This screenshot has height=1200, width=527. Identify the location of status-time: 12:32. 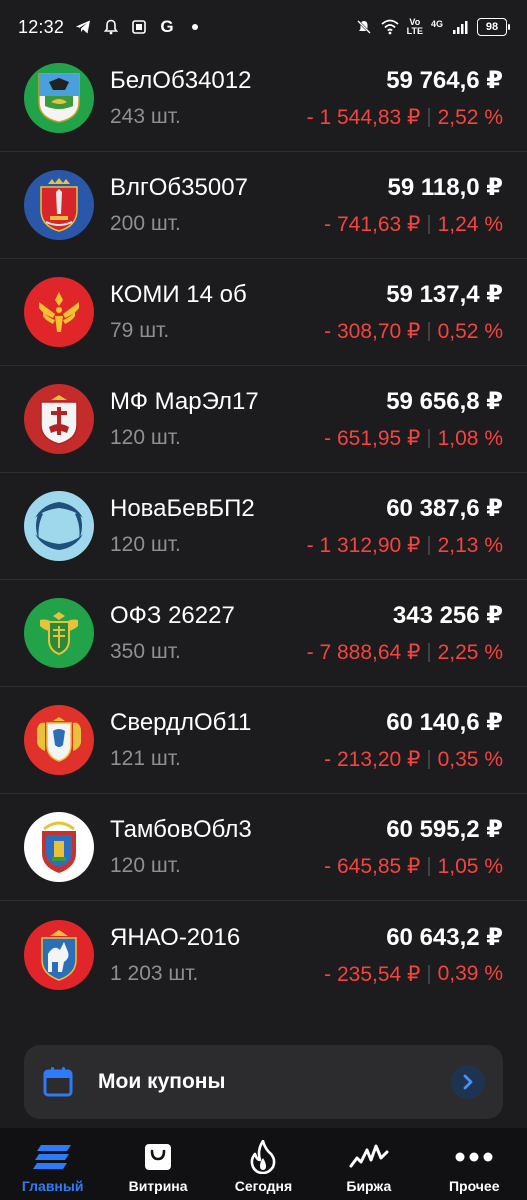
(41, 26).